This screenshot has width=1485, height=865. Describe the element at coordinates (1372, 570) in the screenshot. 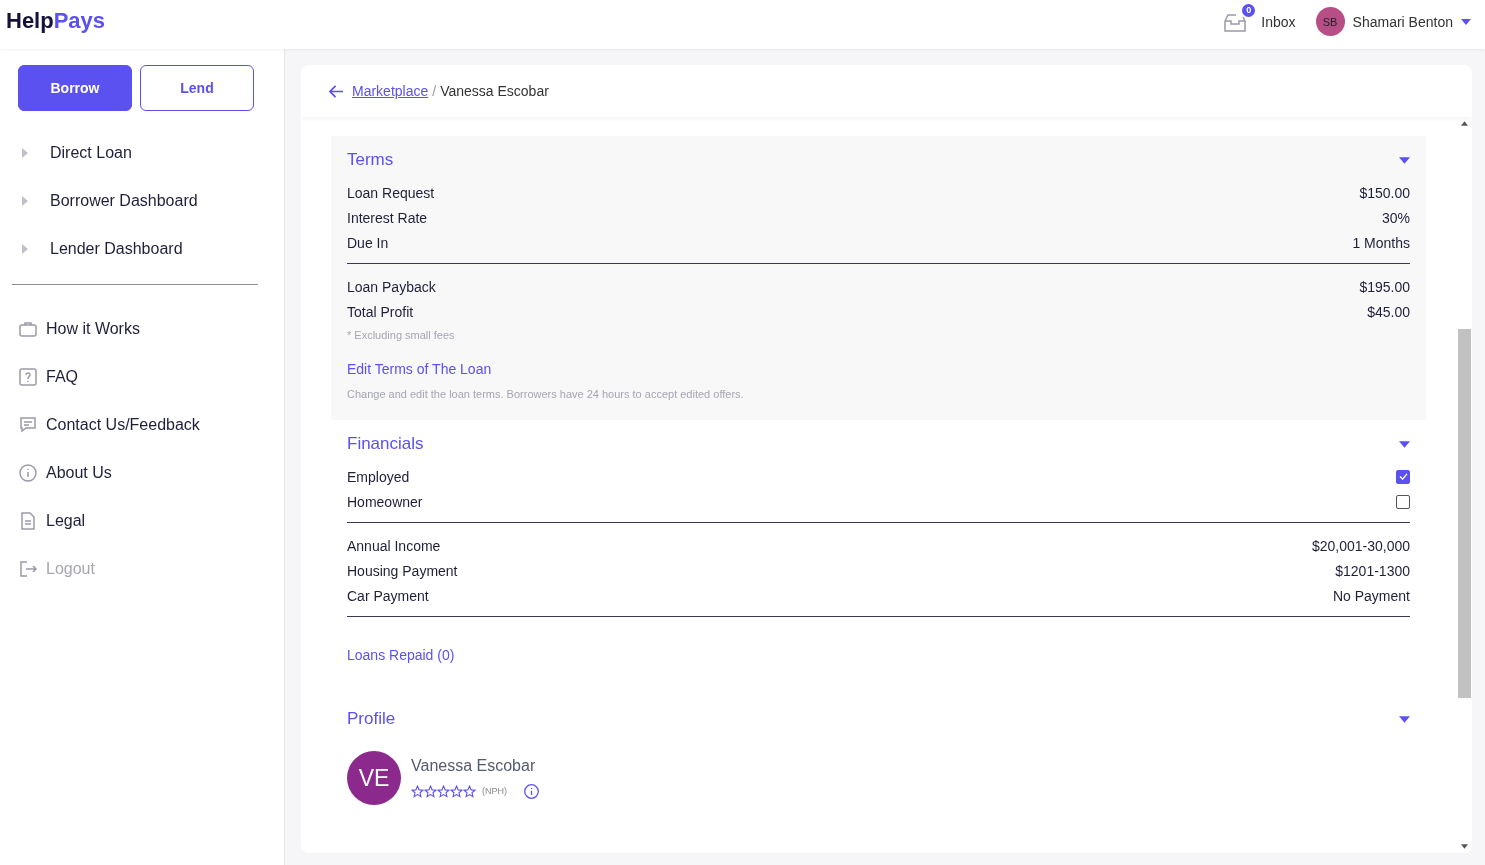

I see `row-value: $1201-1300` at that location.